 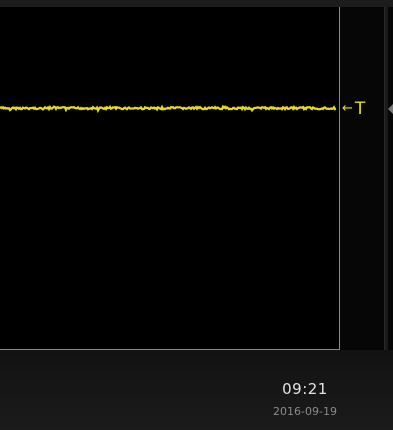 I want to click on top-frame, so click(x=196, y=3).